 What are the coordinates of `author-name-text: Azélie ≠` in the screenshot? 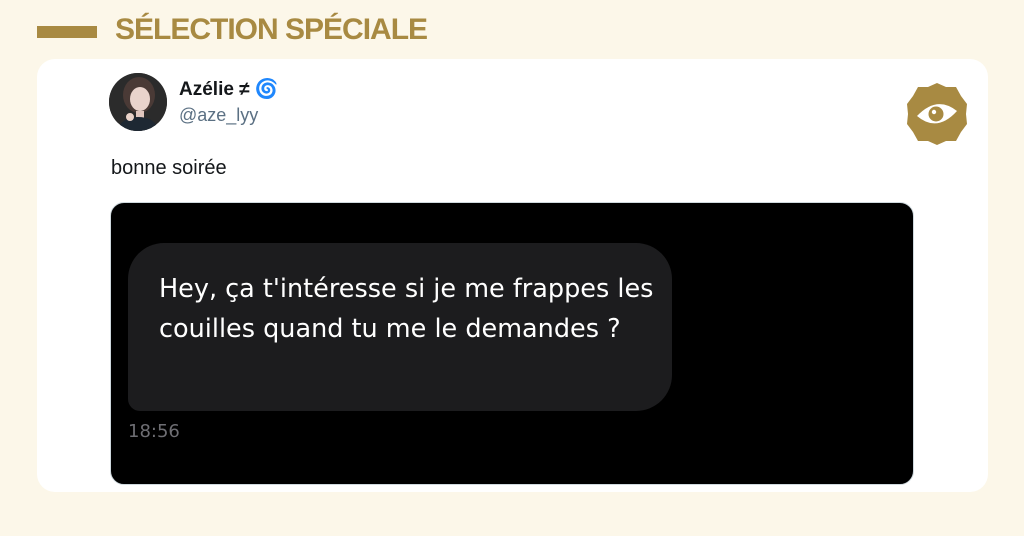 It's located at (217, 89).